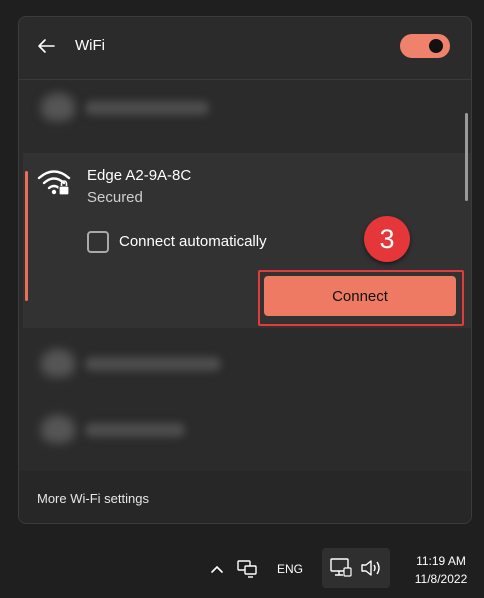  Describe the element at coordinates (441, 570) in the screenshot. I see `clock: 11:19 AM 11/8/2022` at that location.